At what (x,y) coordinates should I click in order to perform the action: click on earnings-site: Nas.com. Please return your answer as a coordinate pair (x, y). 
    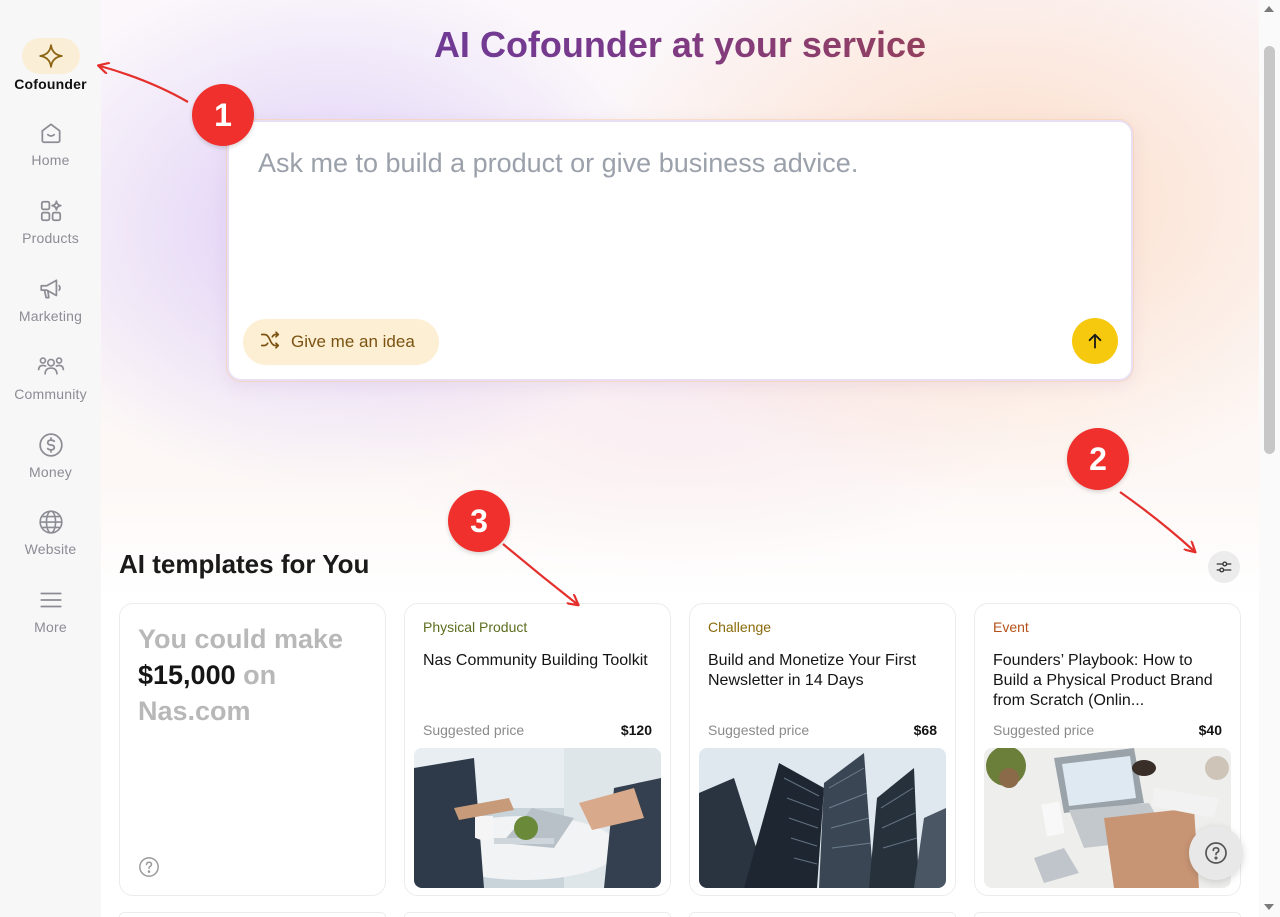
    Looking at the image, I should click on (194, 711).